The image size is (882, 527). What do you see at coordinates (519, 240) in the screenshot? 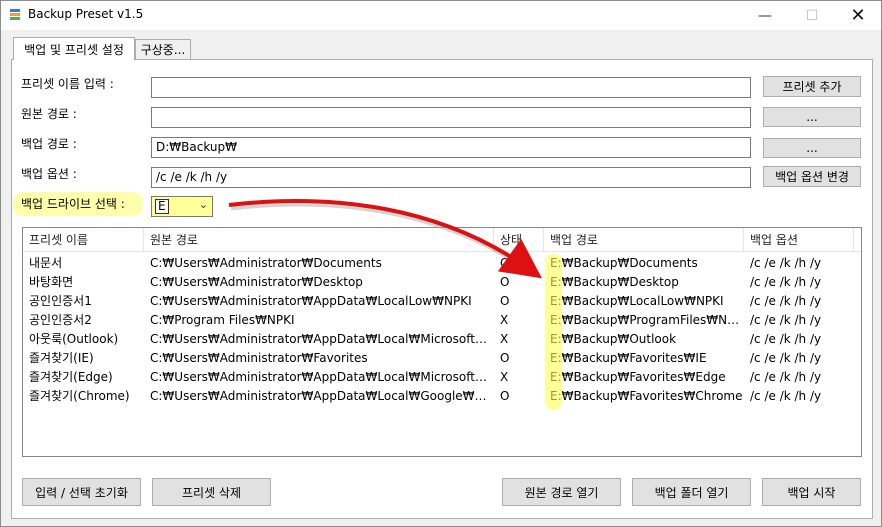
I see `column-status: 상태` at bounding box center [519, 240].